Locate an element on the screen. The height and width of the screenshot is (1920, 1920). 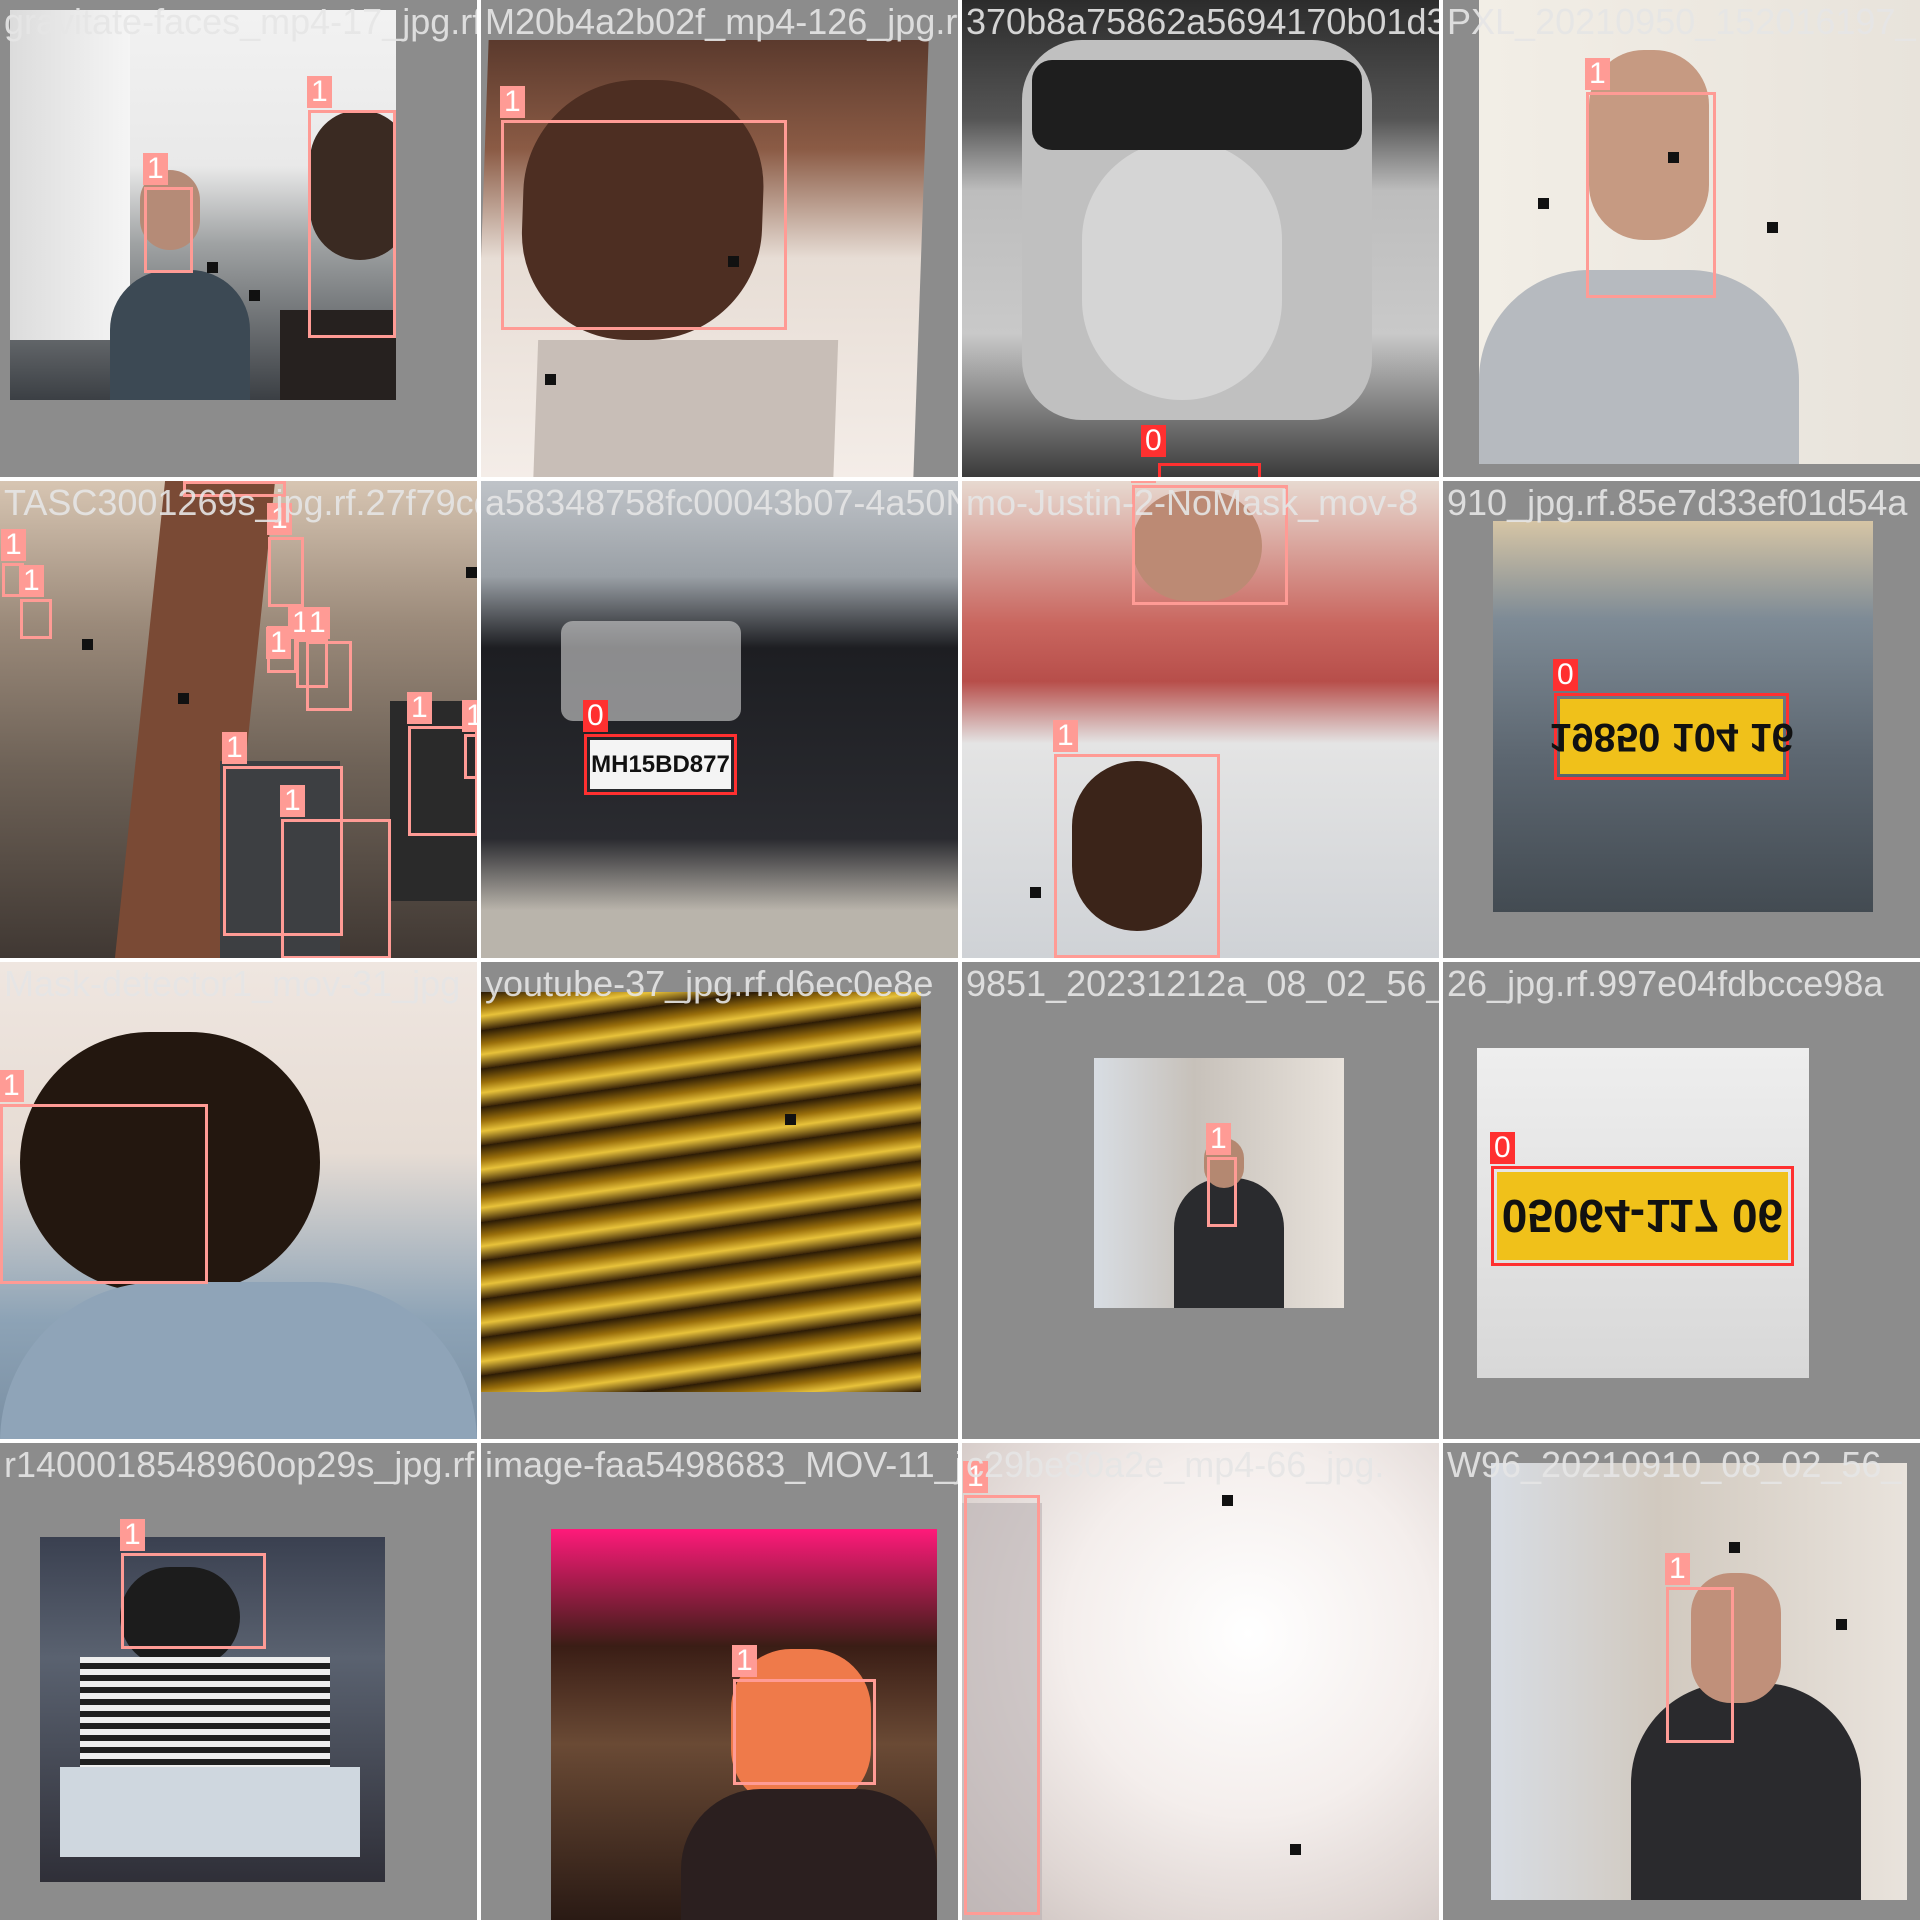
mosaic-tile-1: 1 1 gravitate-faces_mp4-17_jpg.rf. is located at coordinates (238, 238).